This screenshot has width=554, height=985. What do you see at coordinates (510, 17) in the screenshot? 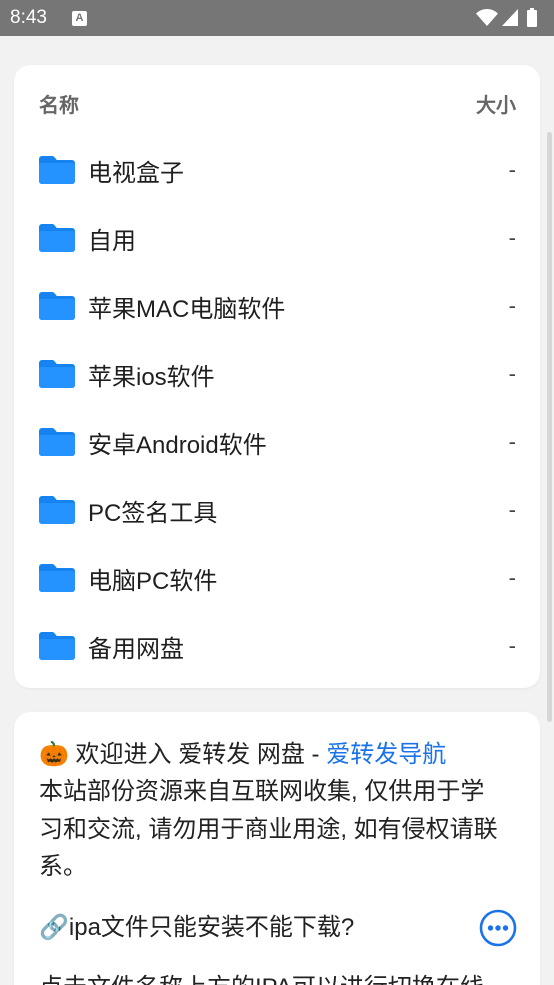
I see `signal-icon` at bounding box center [510, 17].